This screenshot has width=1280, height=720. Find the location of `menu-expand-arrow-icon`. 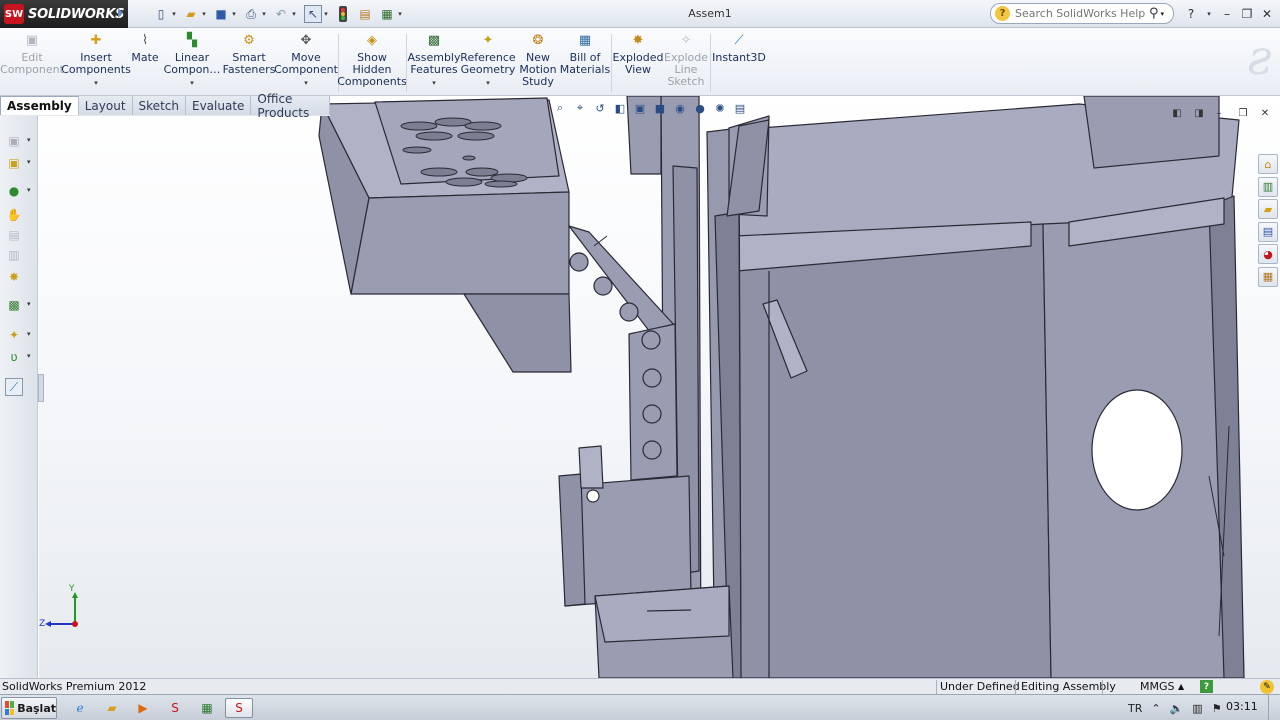

menu-expand-arrow-icon is located at coordinates (120, 13).